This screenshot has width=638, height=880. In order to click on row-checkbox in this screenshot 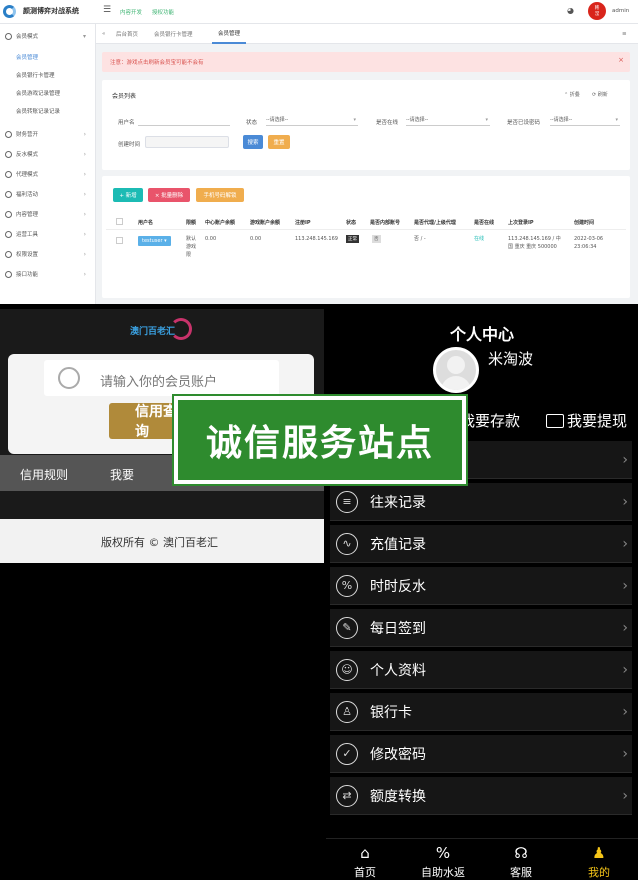, I will do `click(119, 240)`.